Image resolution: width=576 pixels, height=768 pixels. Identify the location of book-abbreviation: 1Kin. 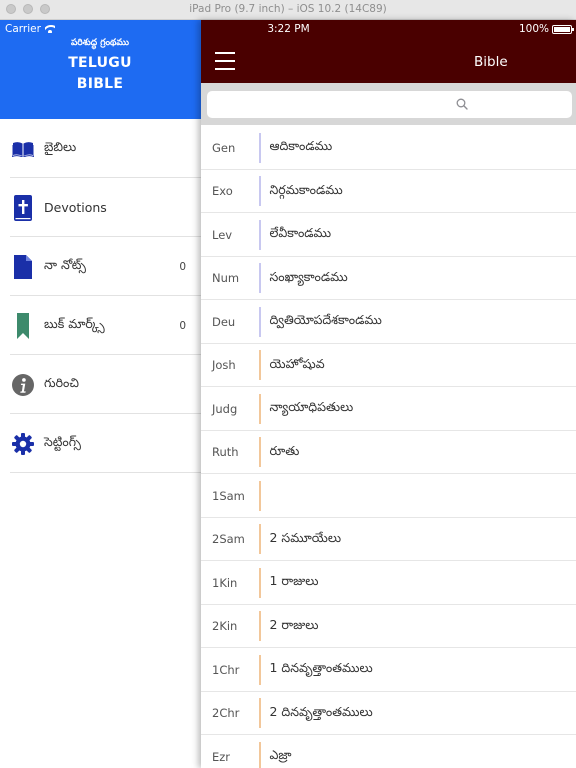
(225, 582).